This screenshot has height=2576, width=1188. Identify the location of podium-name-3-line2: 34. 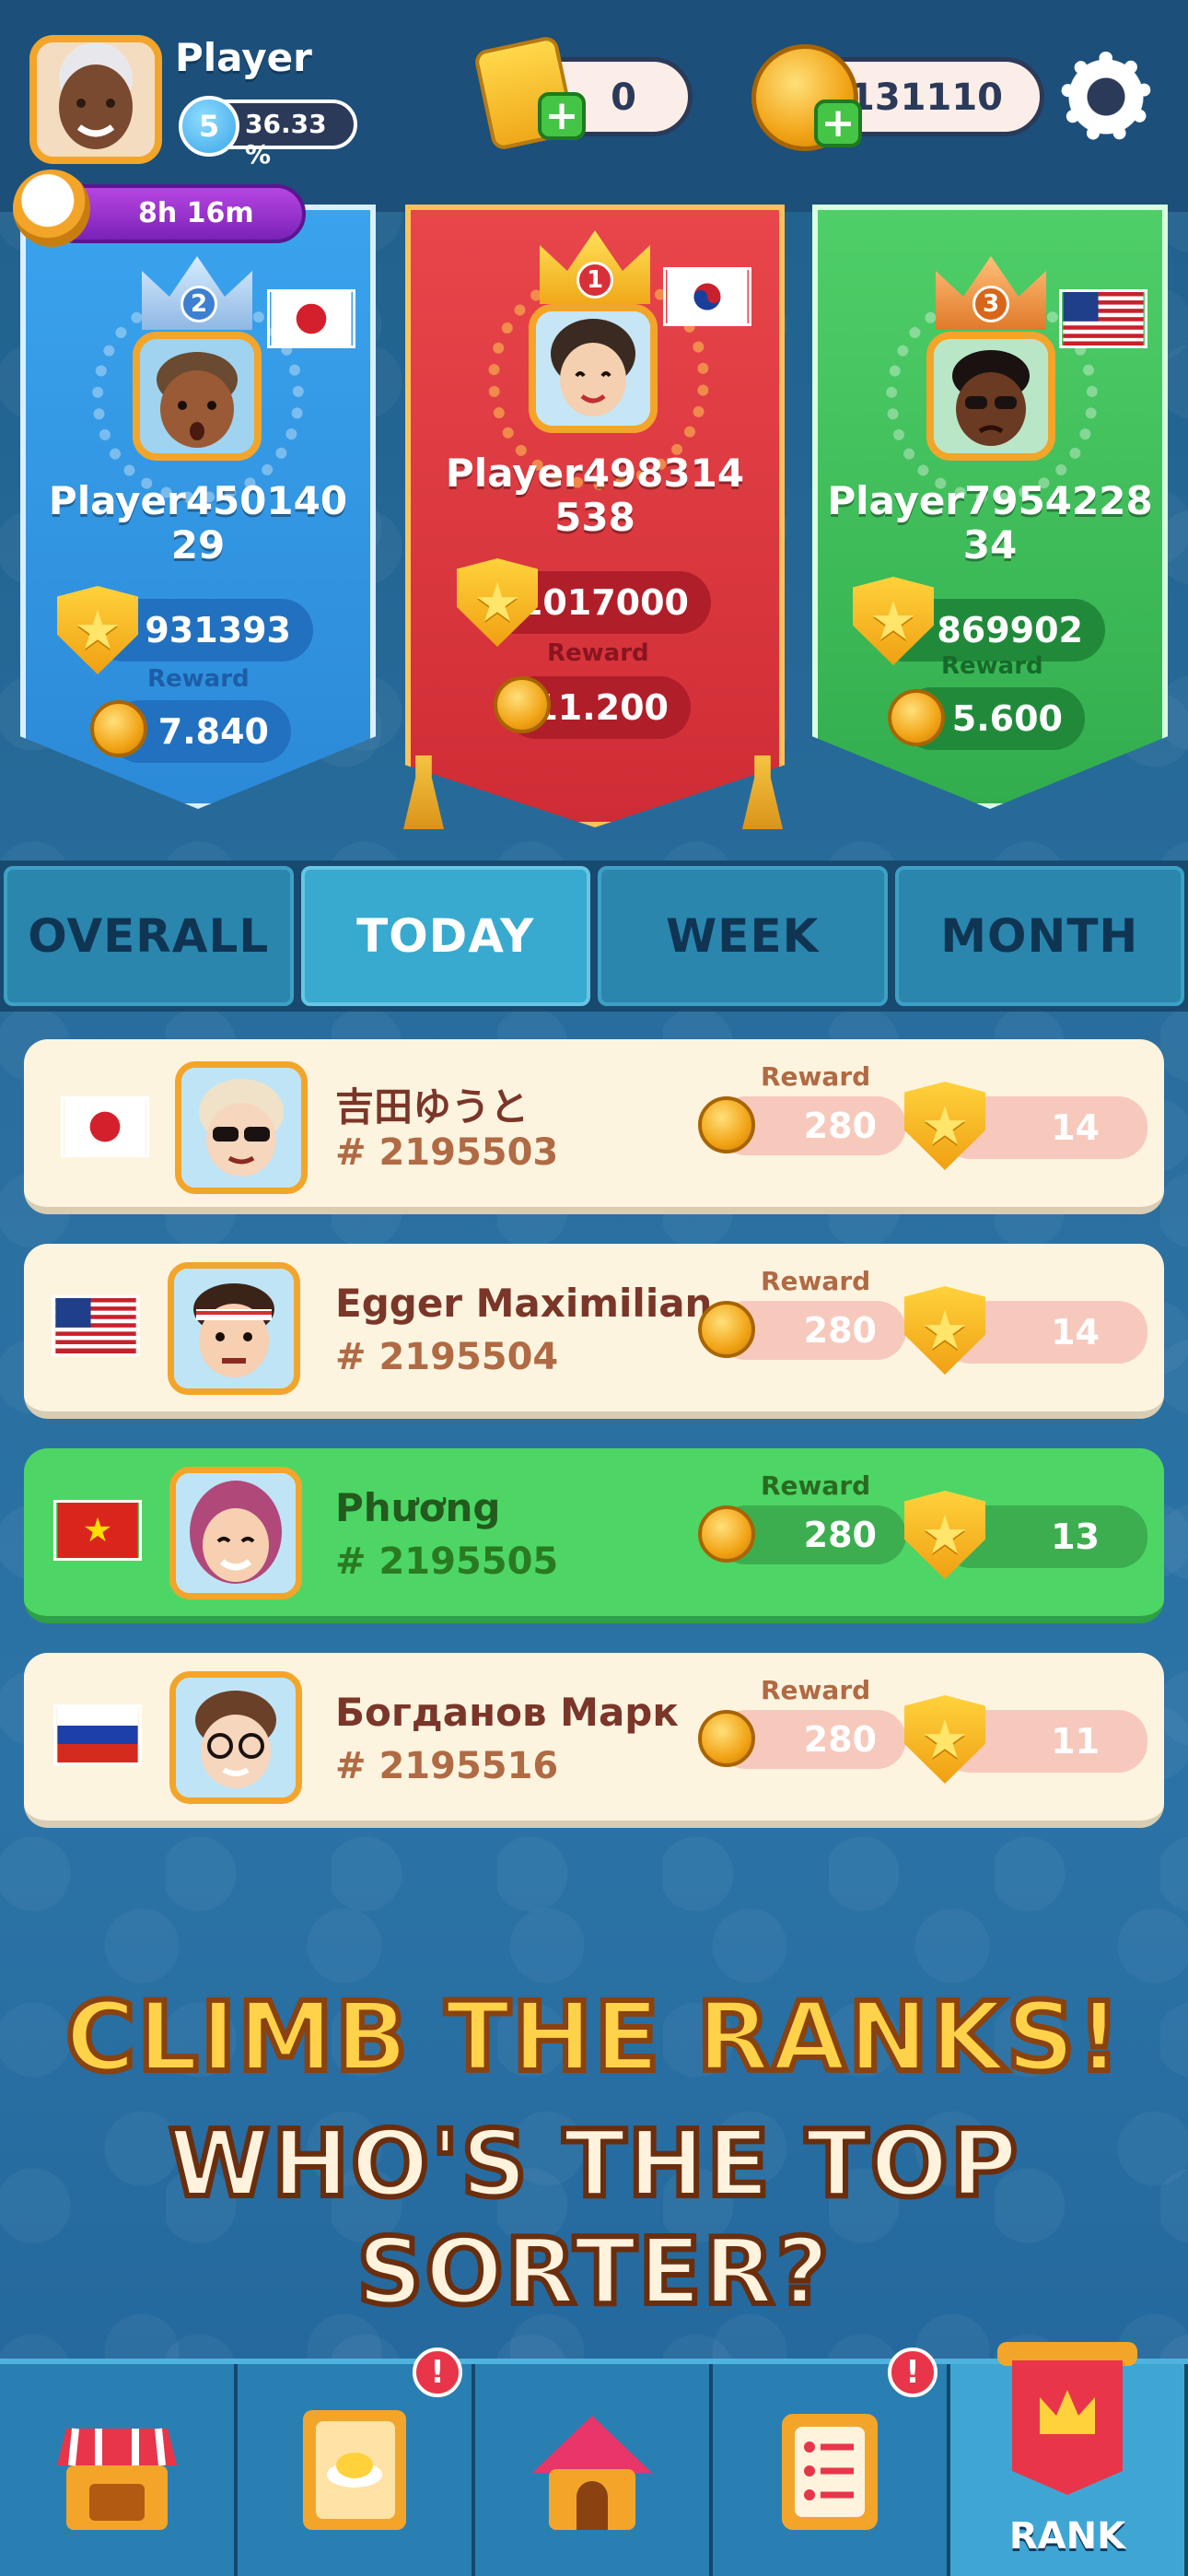
(990, 545).